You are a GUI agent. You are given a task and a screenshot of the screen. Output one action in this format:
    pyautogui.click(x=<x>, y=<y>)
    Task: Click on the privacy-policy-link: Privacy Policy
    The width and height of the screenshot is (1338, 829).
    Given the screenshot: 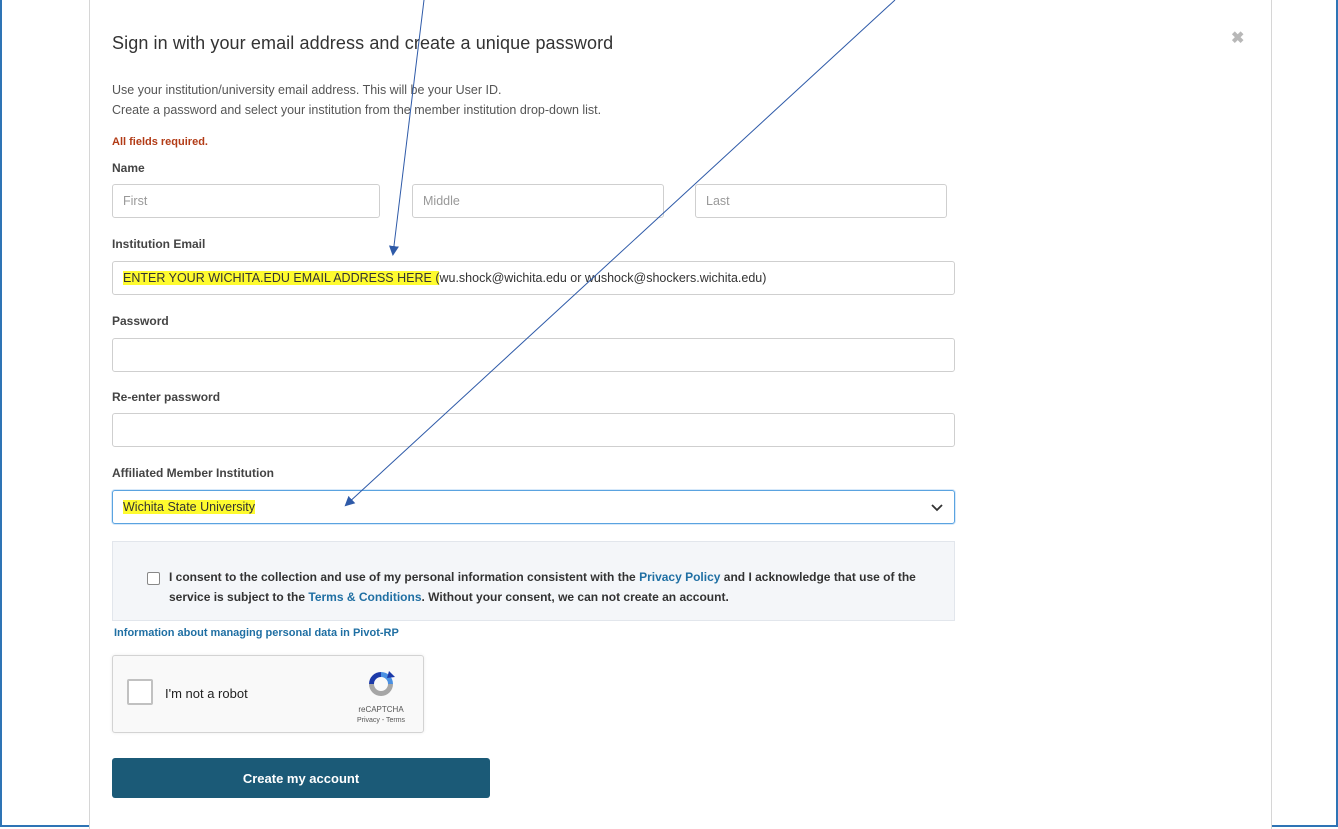 What is the action you would take?
    pyautogui.click(x=679, y=577)
    